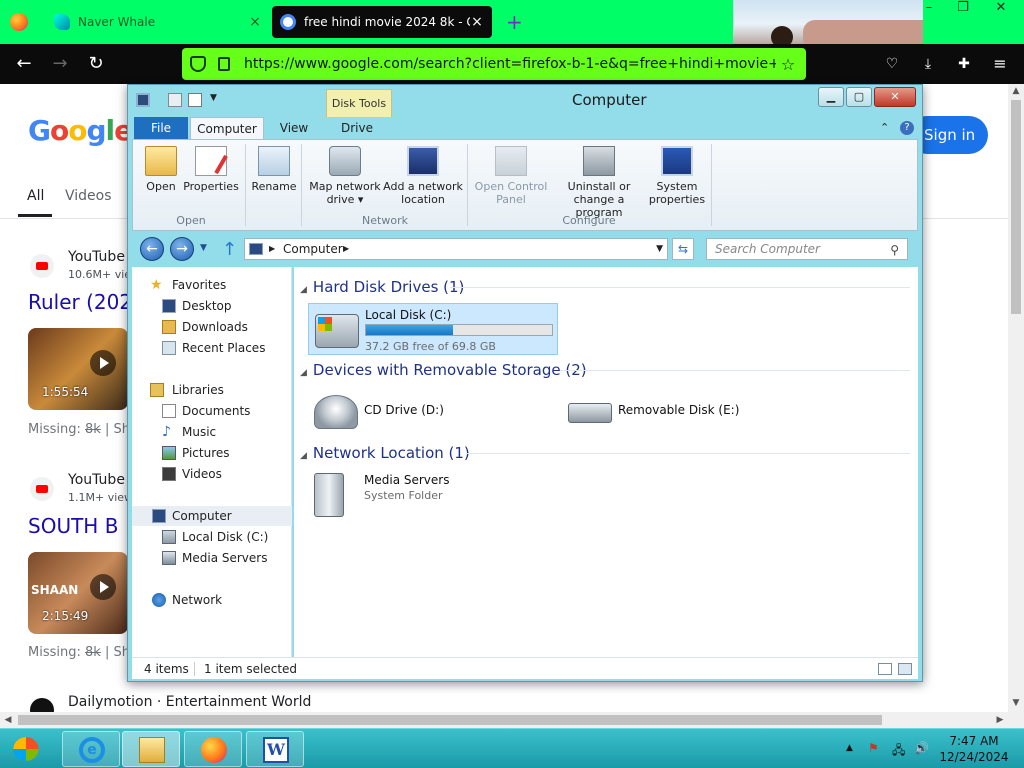 The width and height of the screenshot is (1024, 768). What do you see at coordinates (294, 128) in the screenshot?
I see `tab-view: View` at bounding box center [294, 128].